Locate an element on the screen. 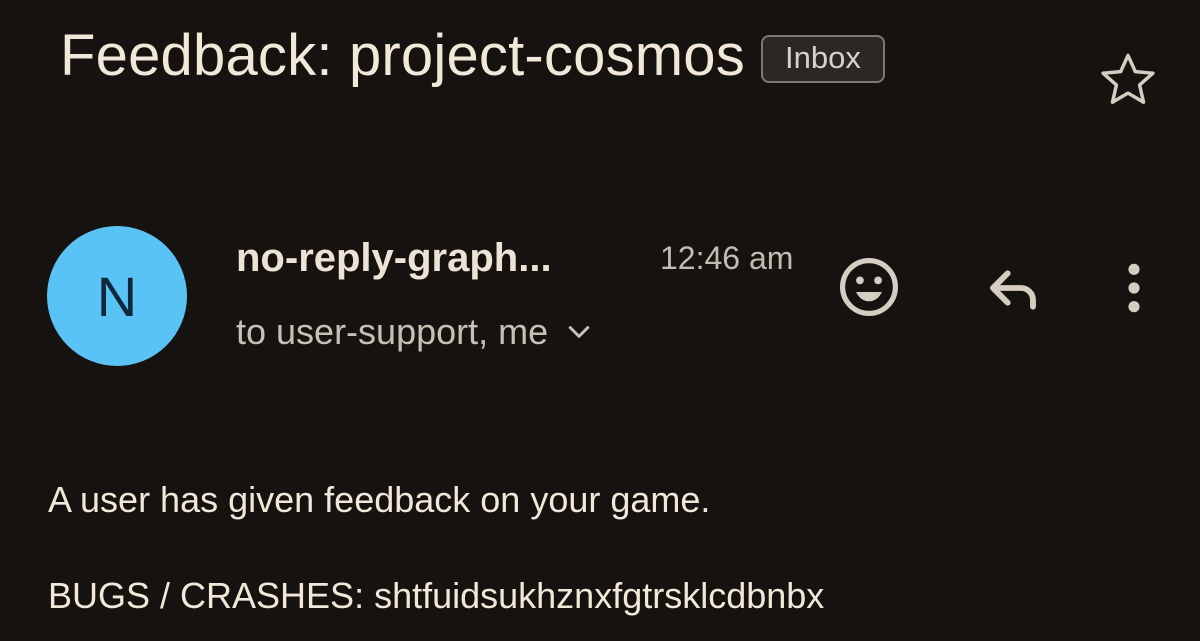  email-subject: Feedback: project-cosmos is located at coordinates (402, 55).